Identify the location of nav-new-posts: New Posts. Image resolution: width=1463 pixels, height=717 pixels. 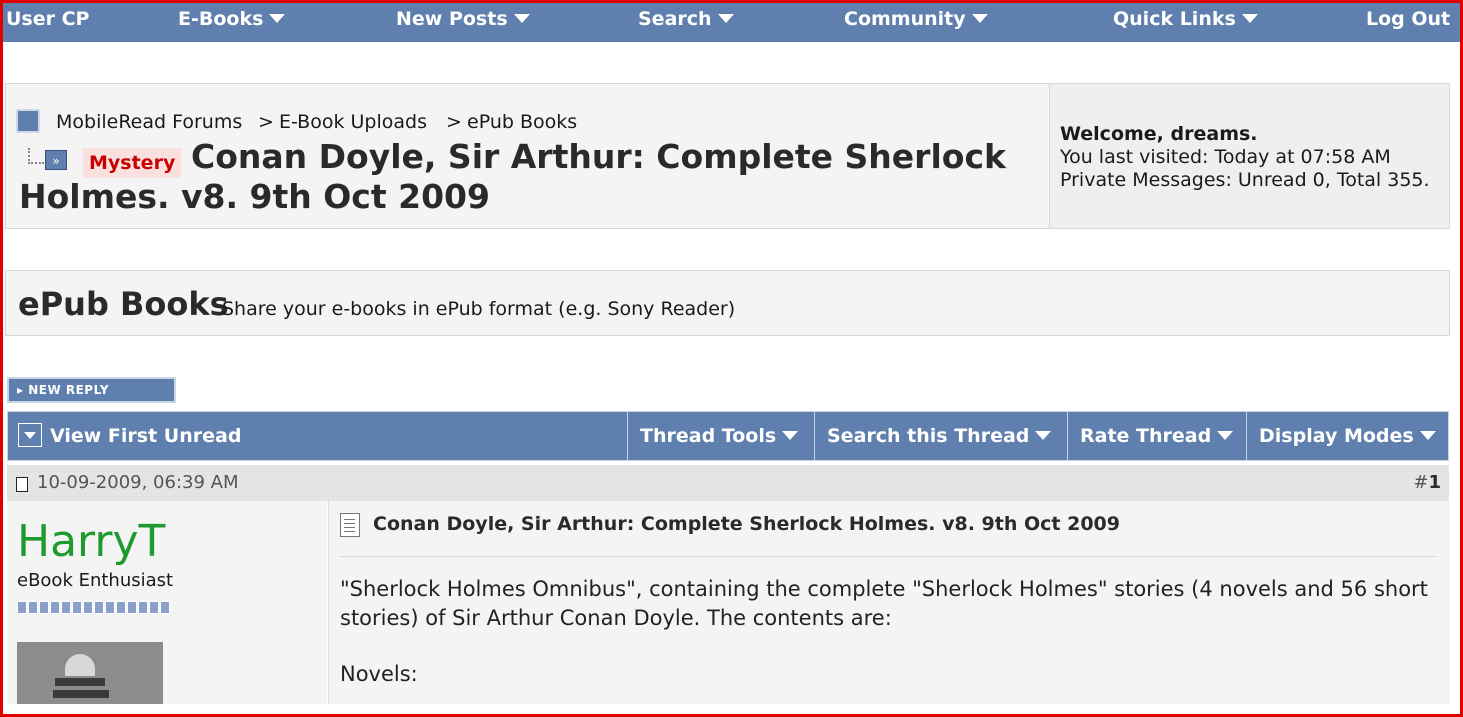
(463, 19).